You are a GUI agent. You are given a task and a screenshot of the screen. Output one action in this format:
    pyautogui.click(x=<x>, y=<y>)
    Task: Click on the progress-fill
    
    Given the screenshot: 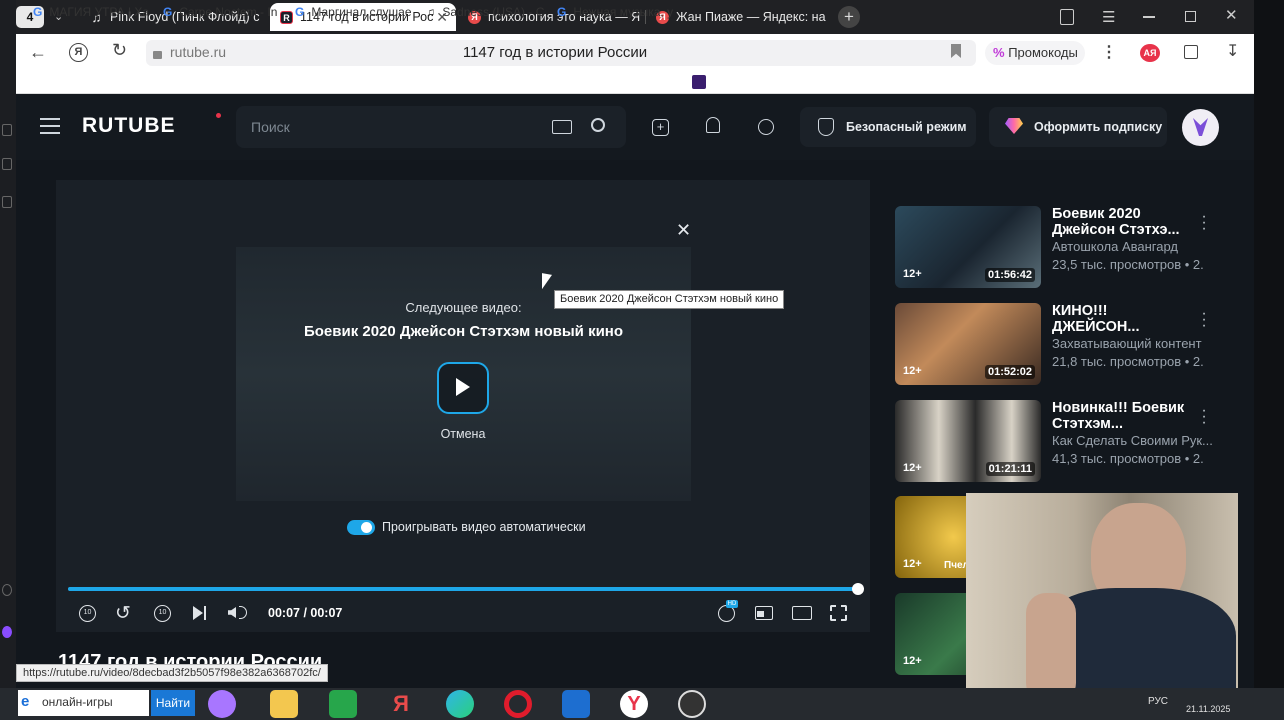 What is the action you would take?
    pyautogui.click(x=463, y=589)
    